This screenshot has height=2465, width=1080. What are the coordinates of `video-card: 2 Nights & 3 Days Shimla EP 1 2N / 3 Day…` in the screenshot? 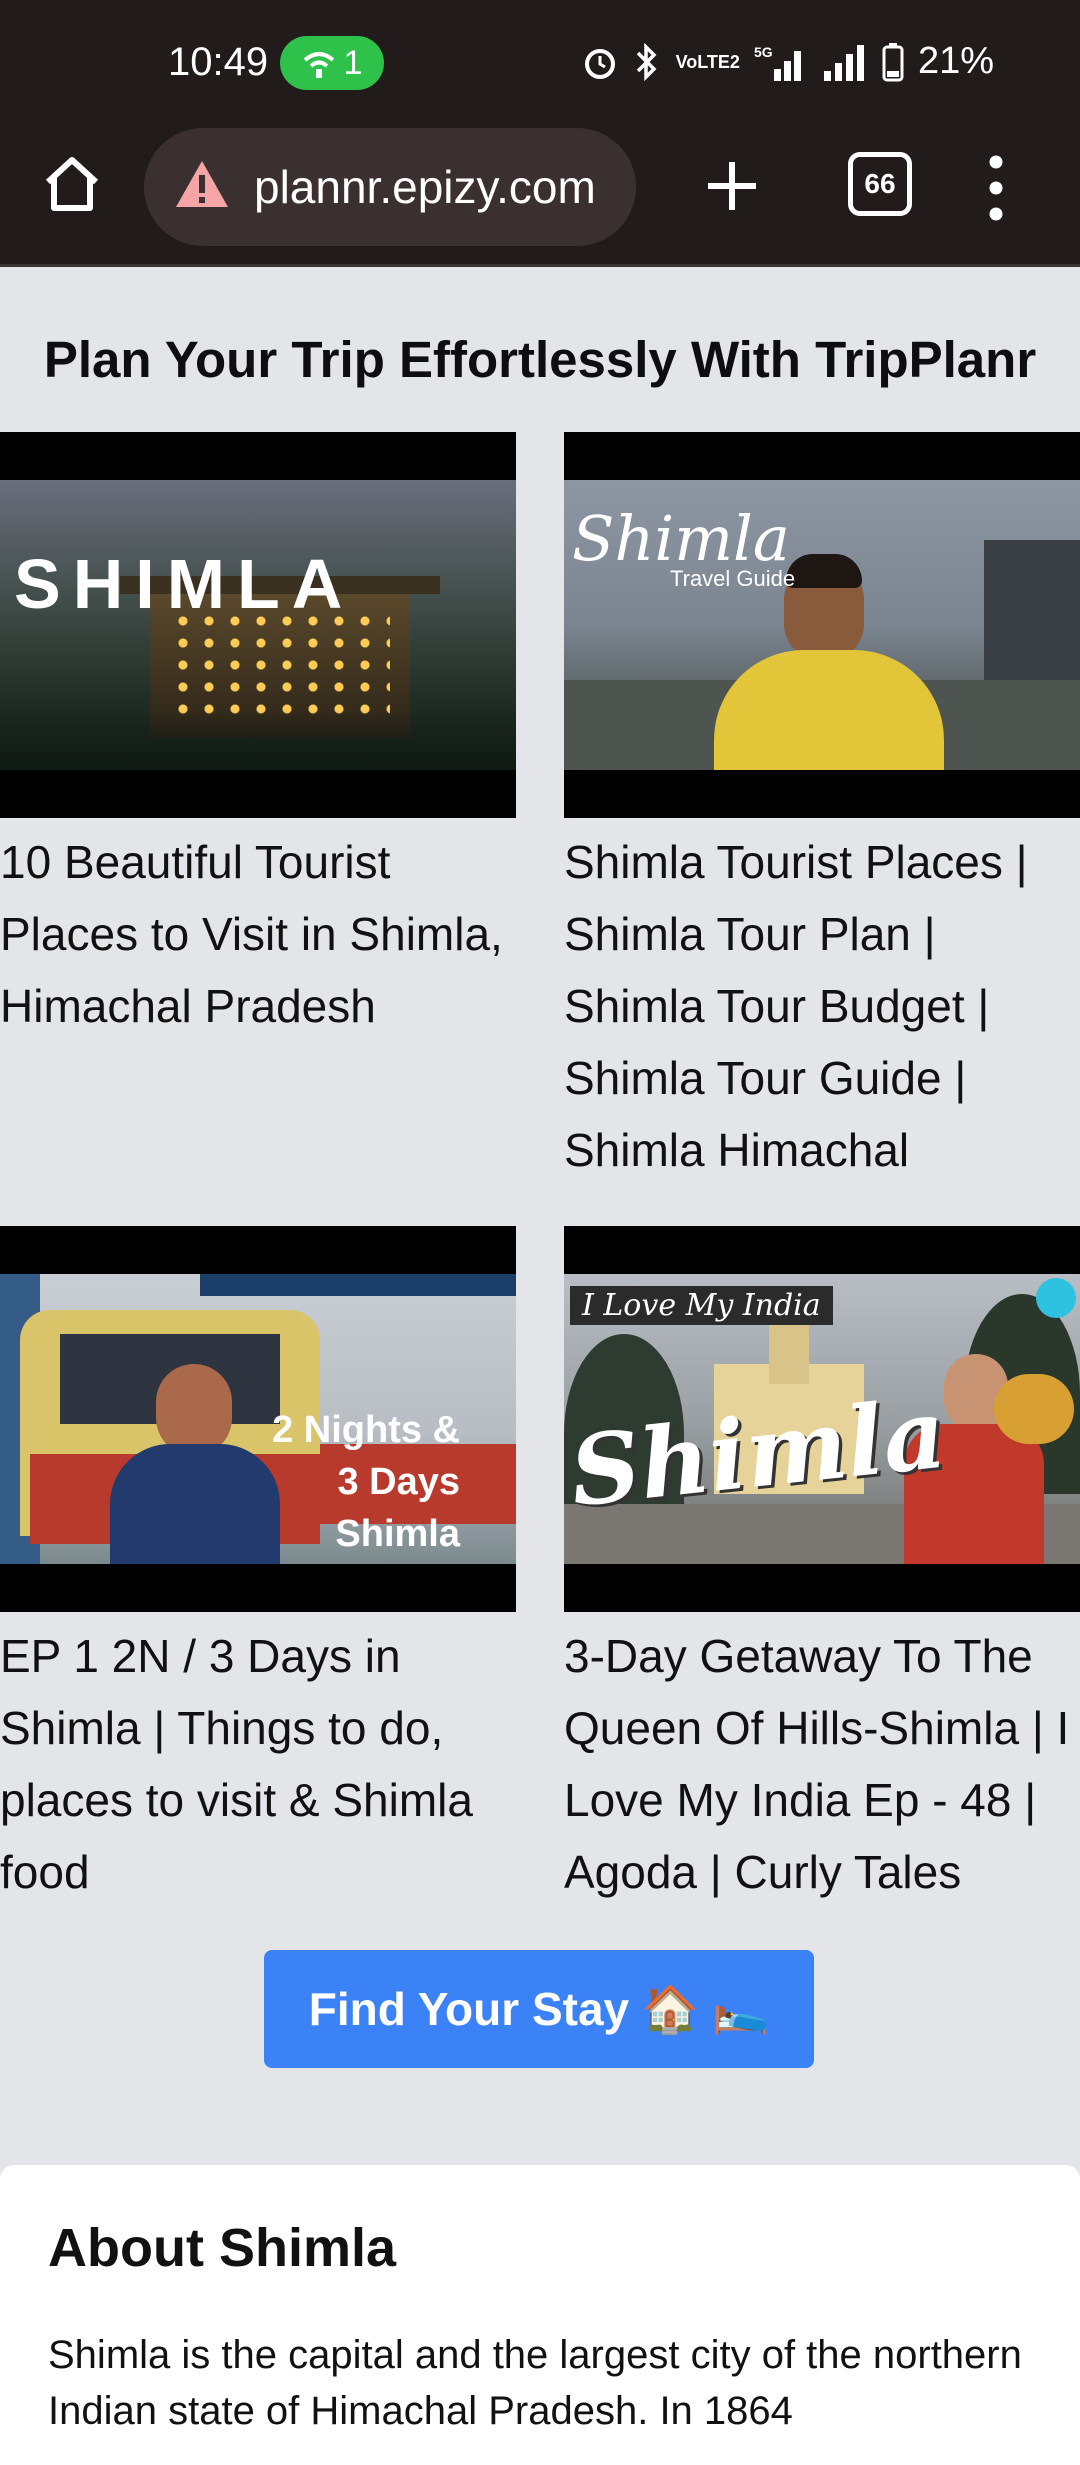 It's located at (258, 1567).